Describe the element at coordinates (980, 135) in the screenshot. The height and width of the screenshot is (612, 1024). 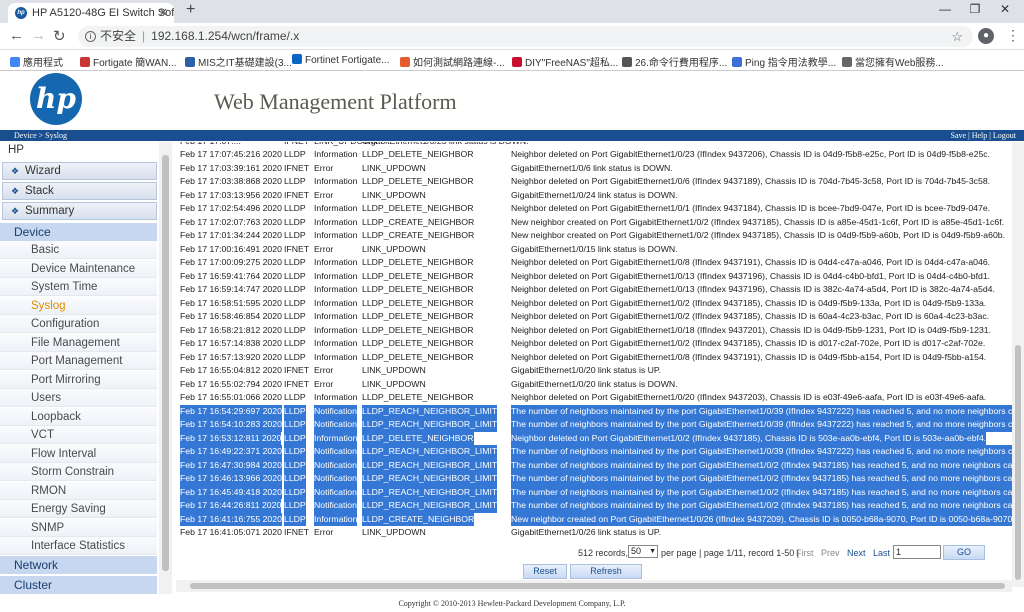
I see `help-link: Help` at that location.